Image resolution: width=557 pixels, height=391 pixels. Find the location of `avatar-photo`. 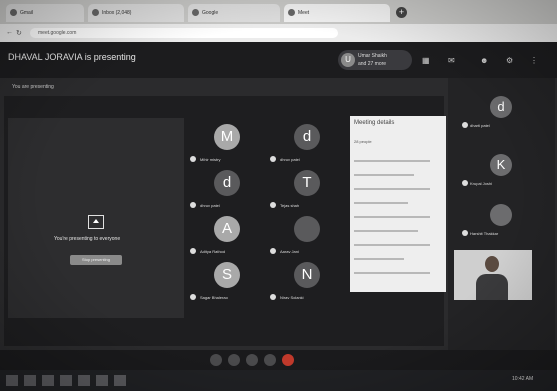

avatar-photo is located at coordinates (307, 229).